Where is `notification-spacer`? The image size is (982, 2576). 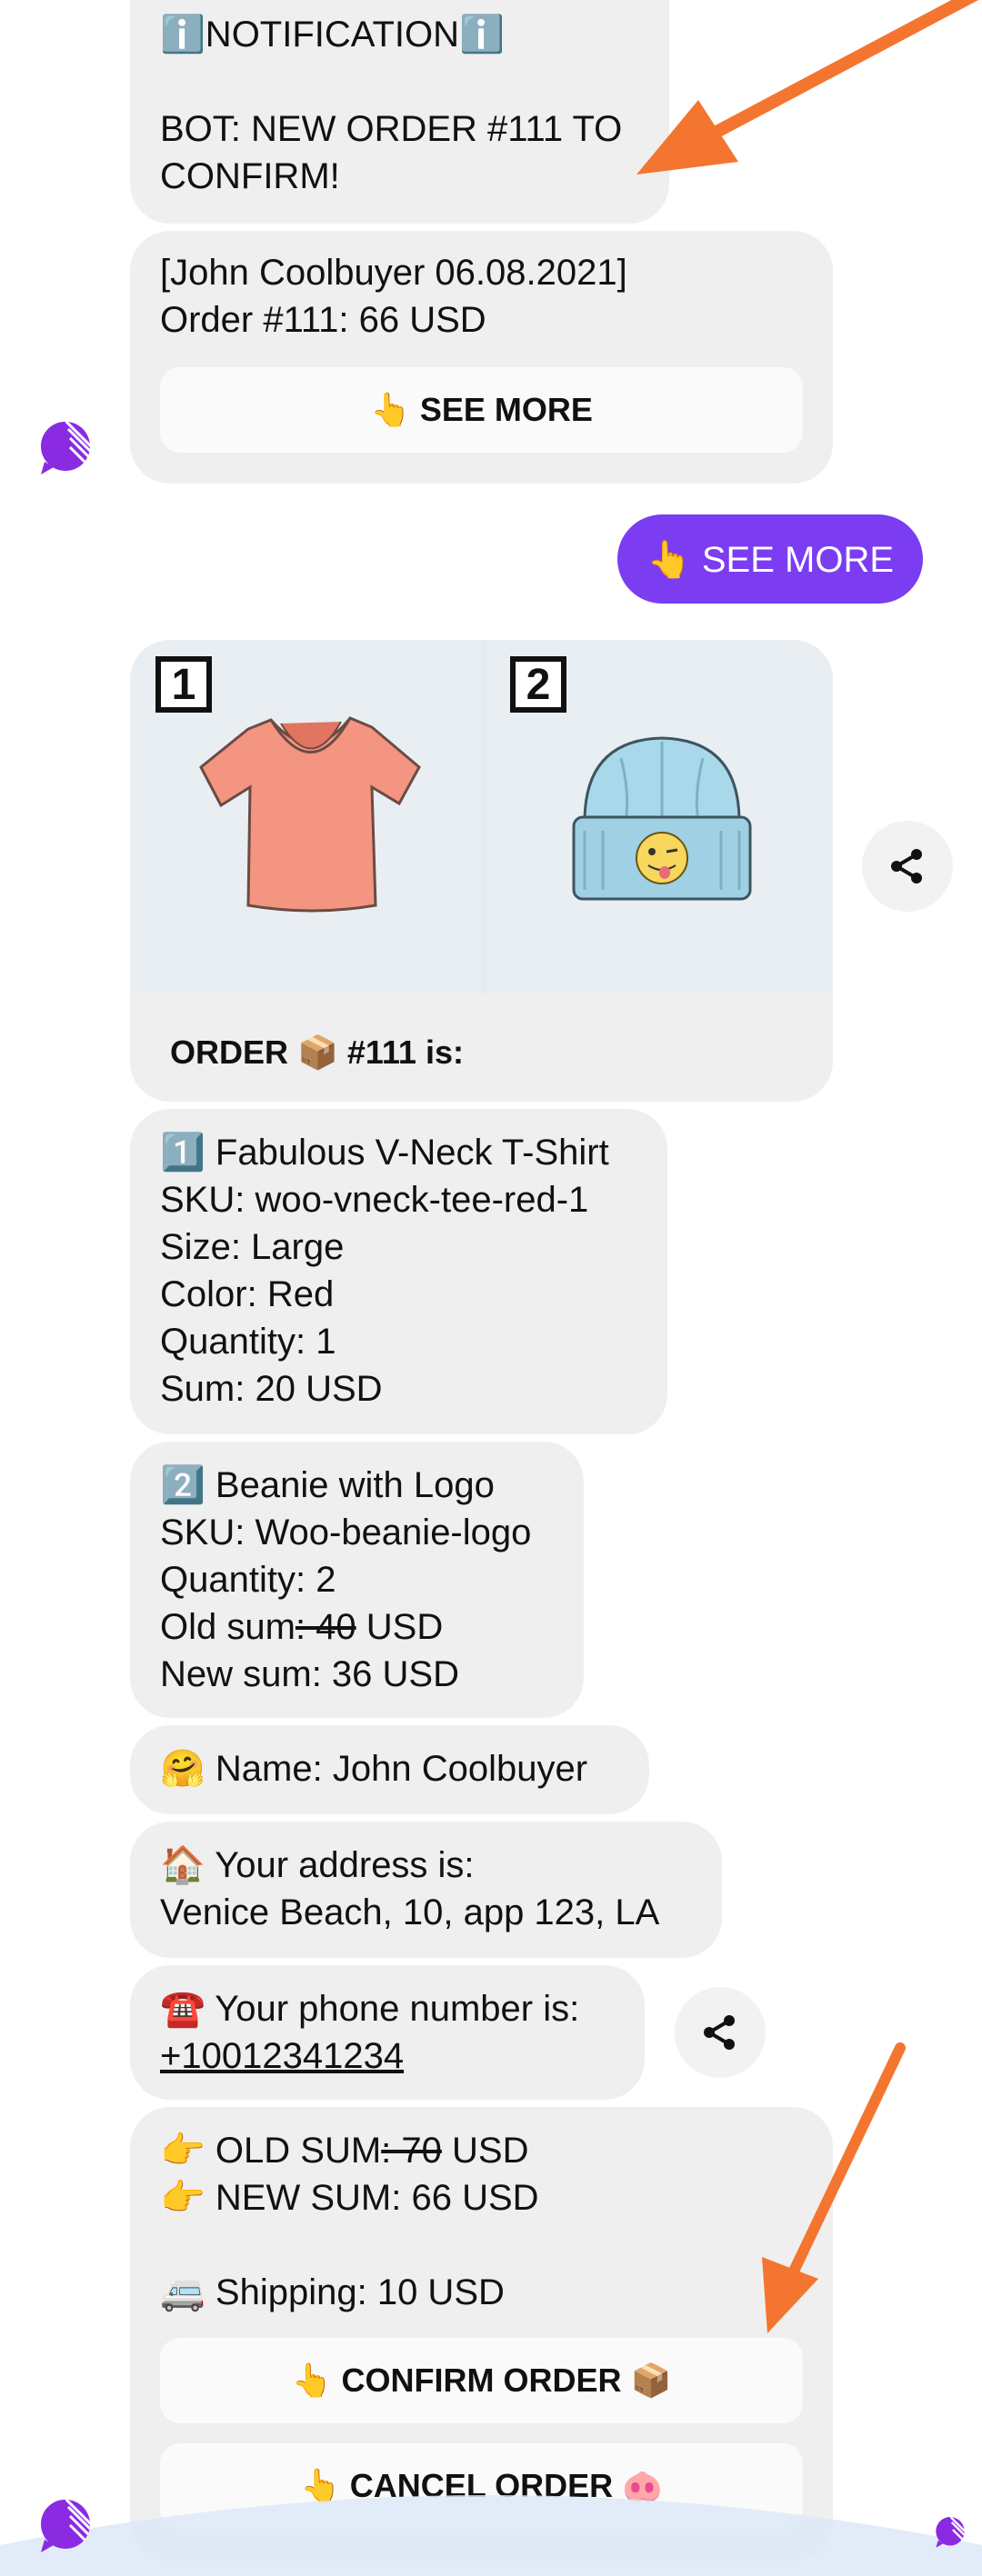 notification-spacer is located at coordinates (399, 81).